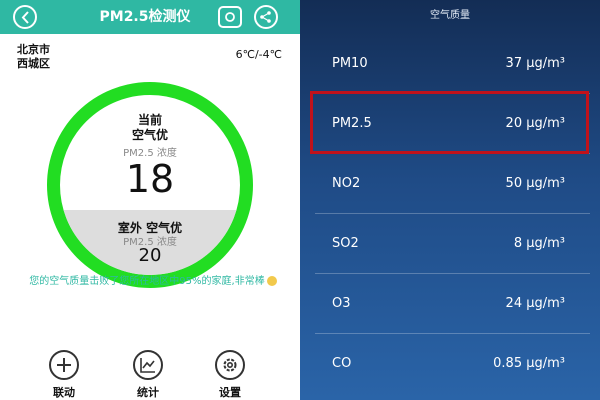  I want to click on pollutant-name: SO2, so click(345, 243).